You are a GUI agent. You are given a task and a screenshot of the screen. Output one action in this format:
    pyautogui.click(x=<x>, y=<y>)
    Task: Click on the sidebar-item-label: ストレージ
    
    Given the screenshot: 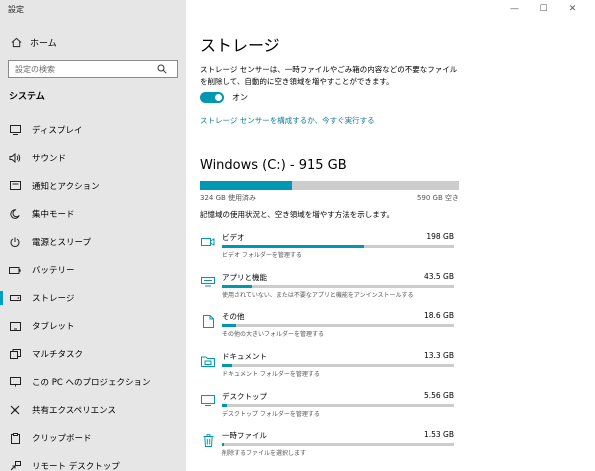 What is the action you would take?
    pyautogui.click(x=53, y=299)
    